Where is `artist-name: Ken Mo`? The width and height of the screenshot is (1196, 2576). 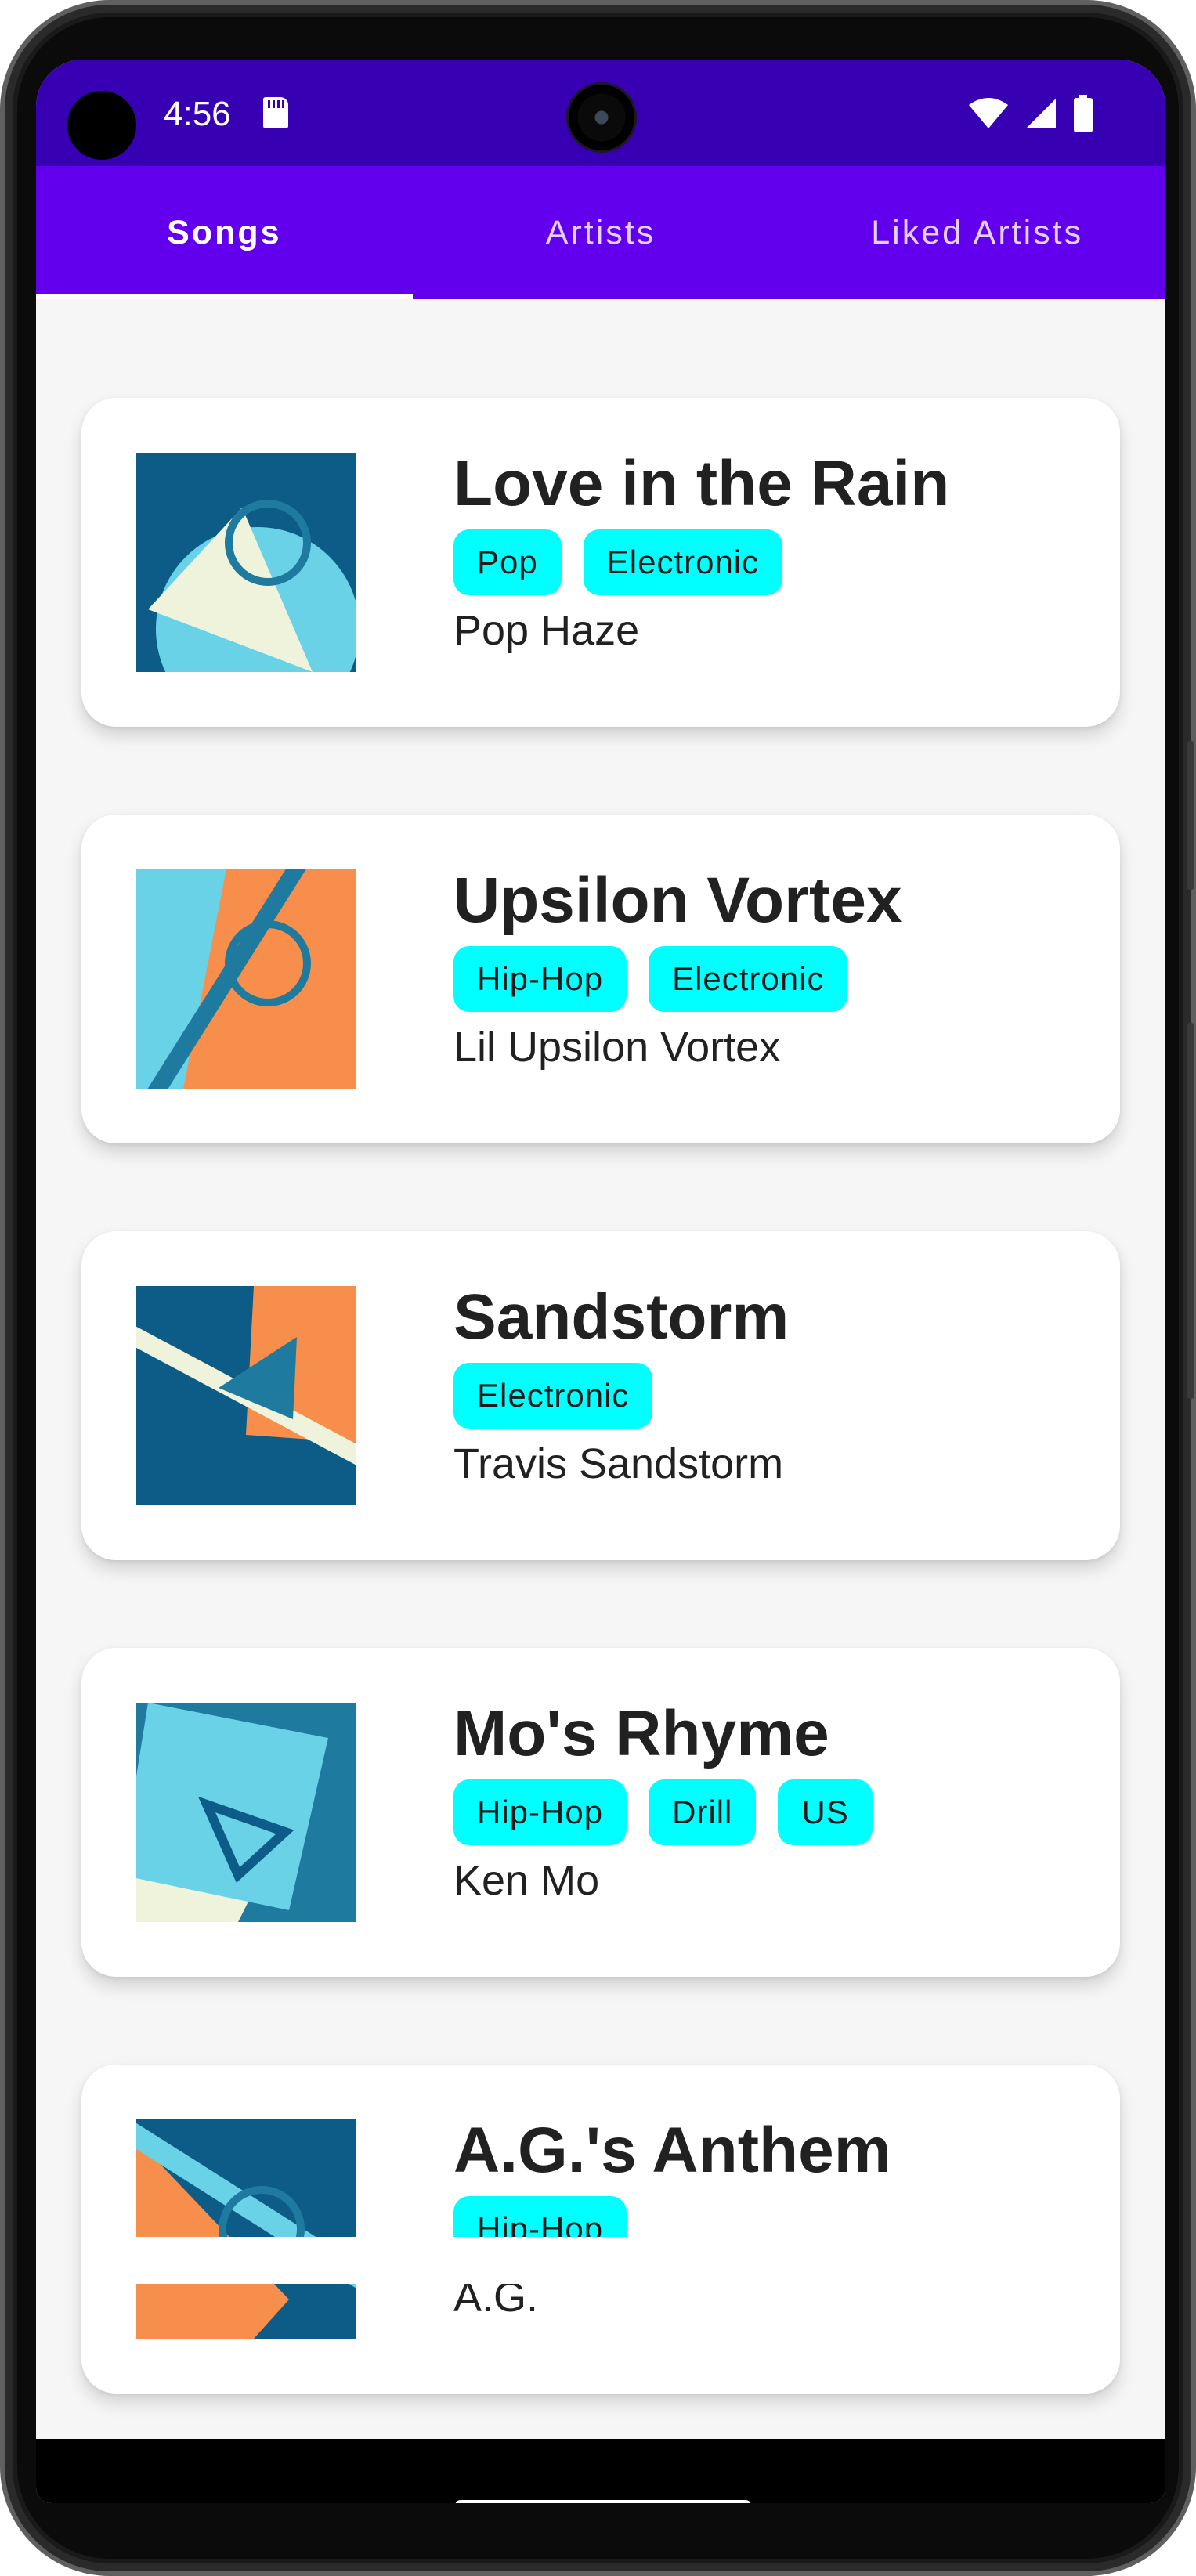 artist-name: Ken Mo is located at coordinates (526, 1880).